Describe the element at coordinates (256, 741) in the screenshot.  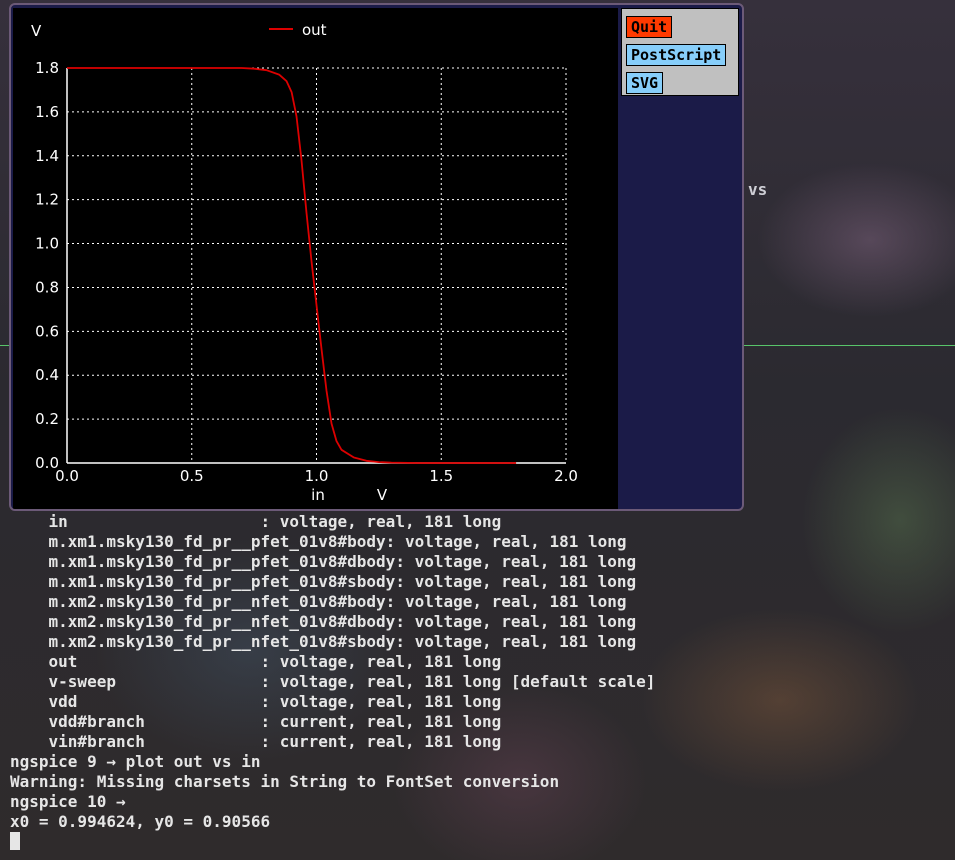
I see `terminal-line: vin#branch : current, real, 181 long` at that location.